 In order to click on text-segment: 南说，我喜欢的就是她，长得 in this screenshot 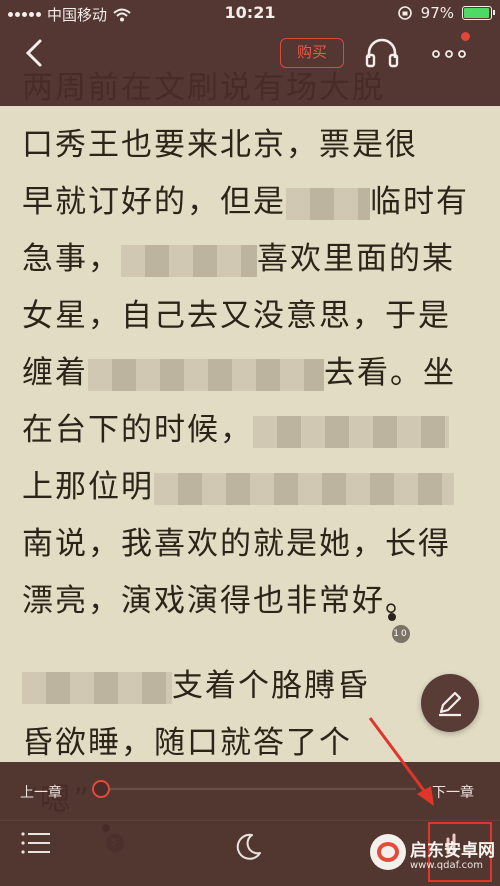, I will do `click(236, 544)`.